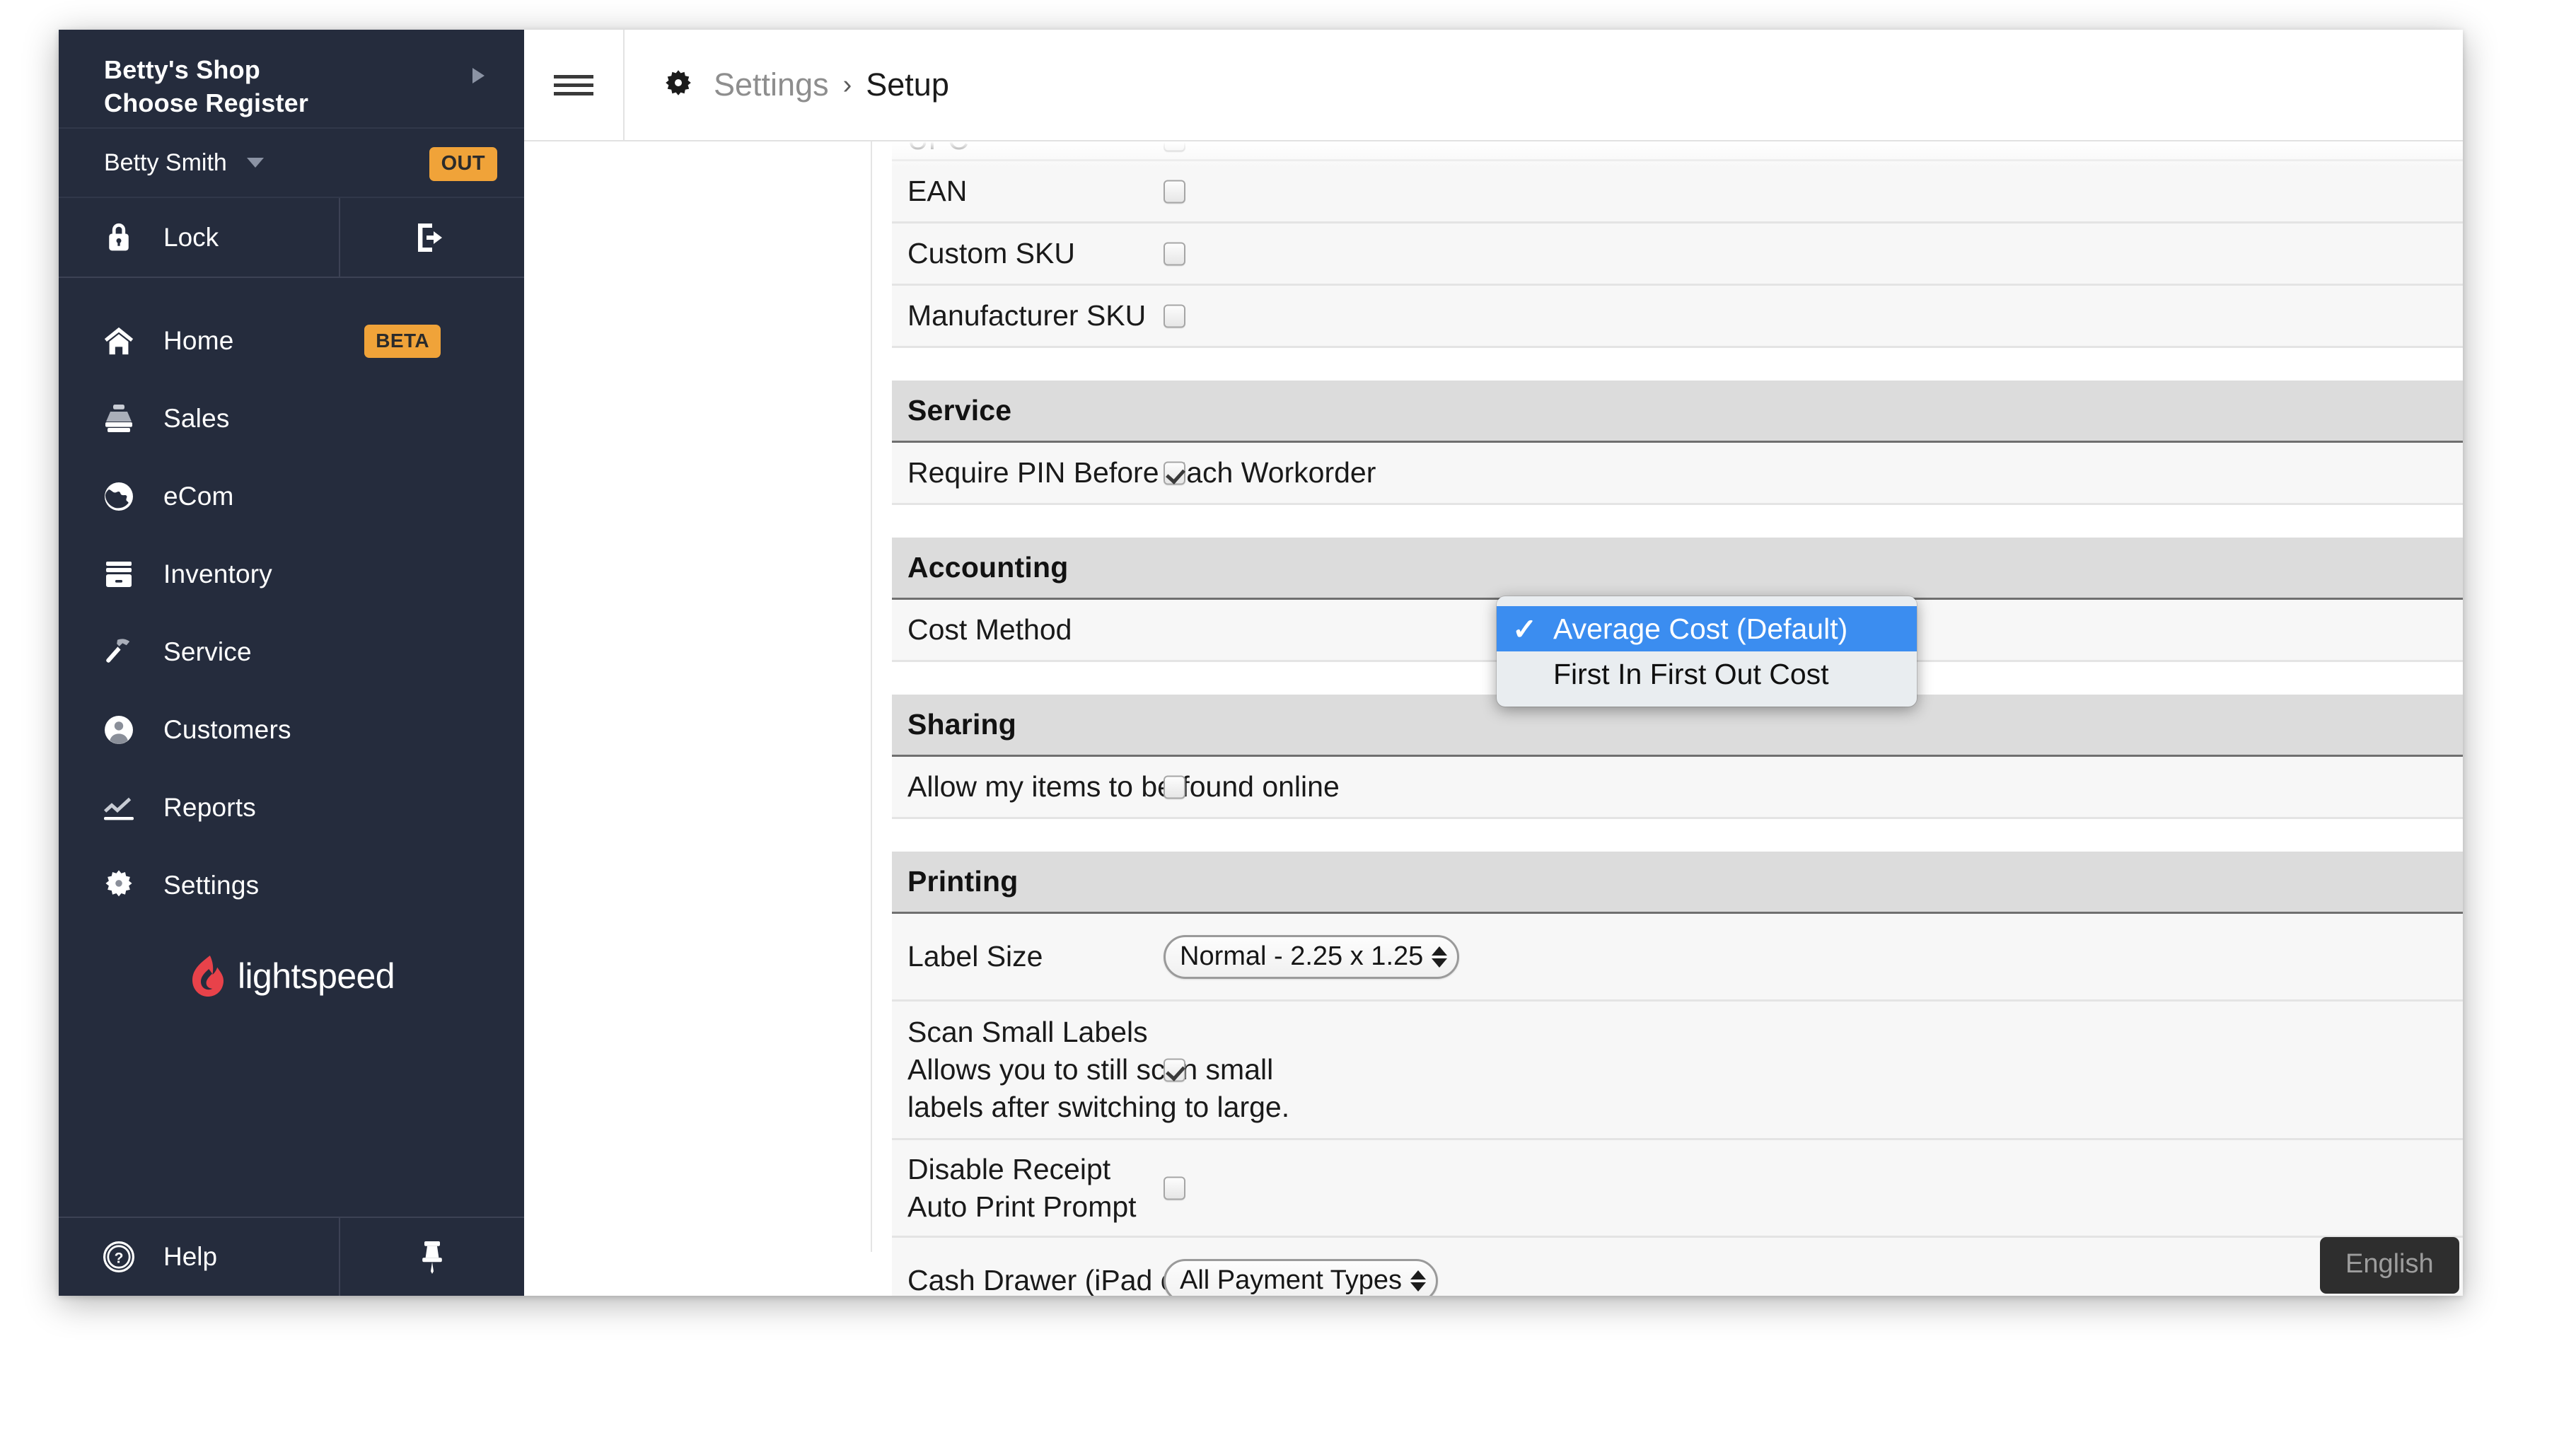  I want to click on table-row: Manufacturer SKU, so click(1677, 317).